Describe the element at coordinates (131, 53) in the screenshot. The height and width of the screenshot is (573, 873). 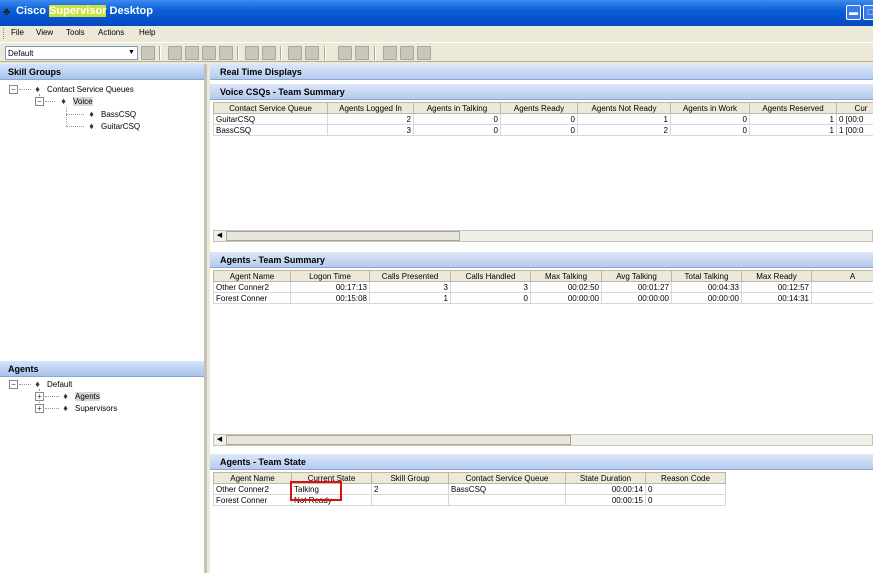
I see `chevron-down-icon: ▼` at that location.